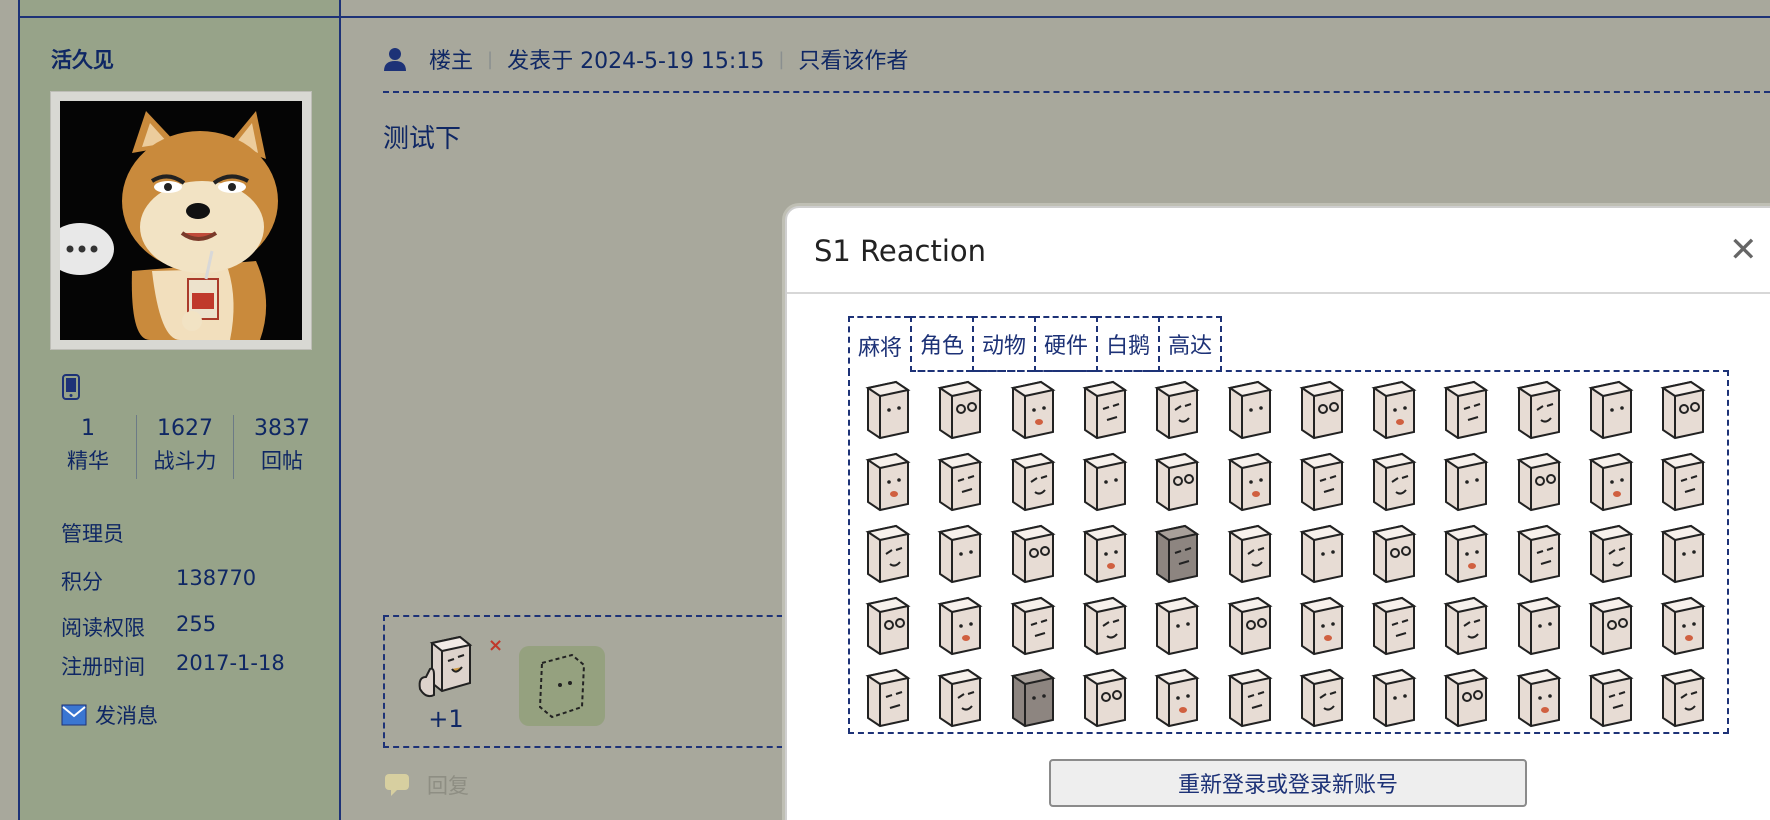 This screenshot has height=820, width=1770. What do you see at coordinates (1190, 344) in the screenshot?
I see `tab-gundam: 高达` at bounding box center [1190, 344].